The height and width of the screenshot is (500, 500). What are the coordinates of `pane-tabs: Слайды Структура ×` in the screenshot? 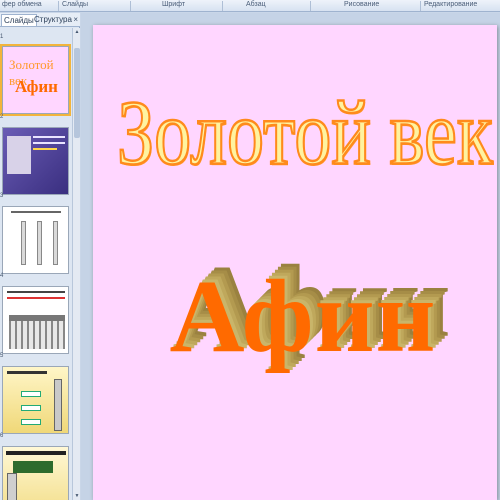 It's located at (40, 20).